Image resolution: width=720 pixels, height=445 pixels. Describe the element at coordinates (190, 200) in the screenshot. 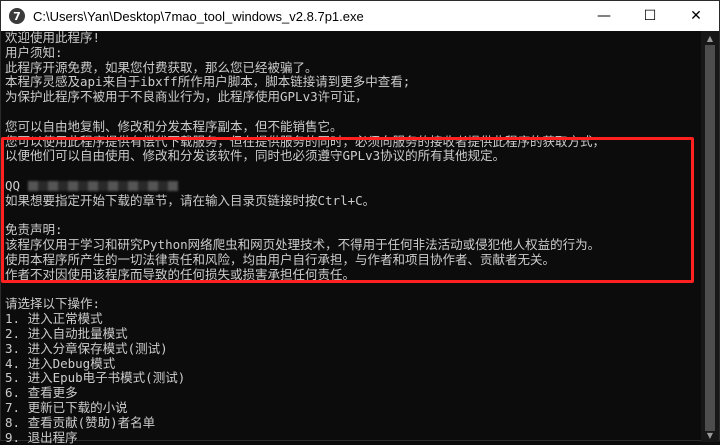

I see `console-line: 如果想要指定开始下载的章节，请在输入目录页链接时按Ctrl+C。` at that location.